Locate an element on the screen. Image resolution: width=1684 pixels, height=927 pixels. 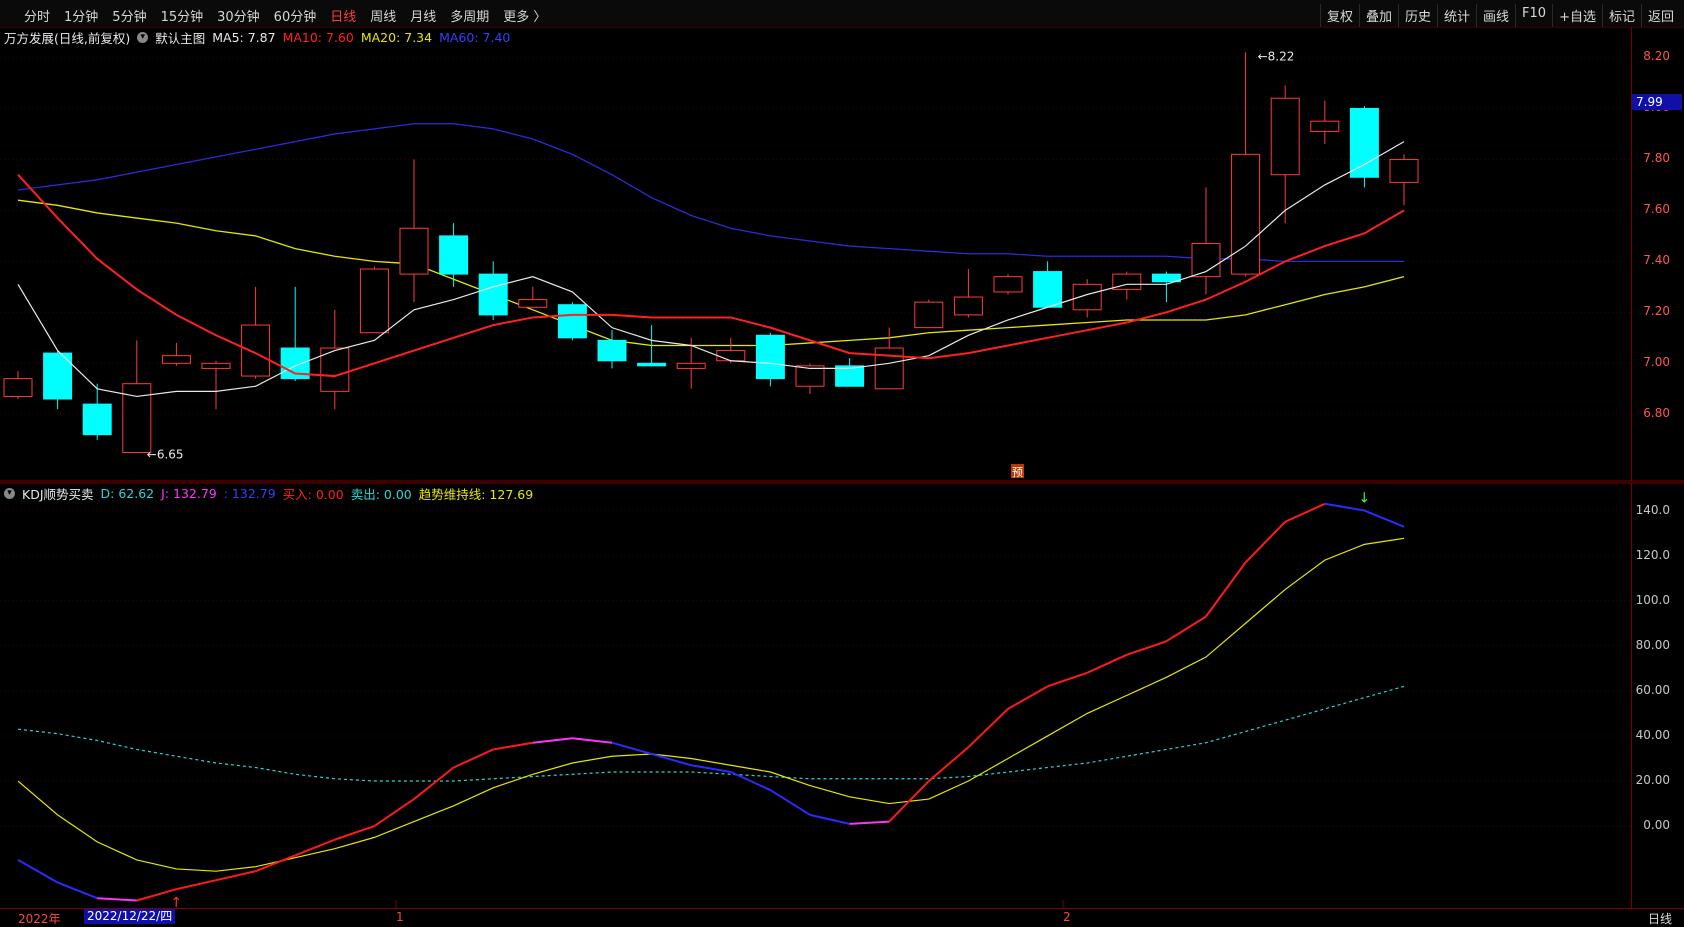
tool-button-6: +自选 is located at coordinates (1577, 15).